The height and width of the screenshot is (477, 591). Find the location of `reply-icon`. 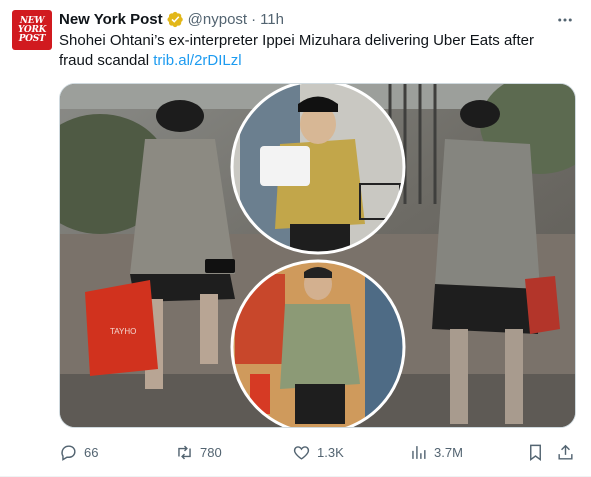

reply-icon is located at coordinates (68, 452).